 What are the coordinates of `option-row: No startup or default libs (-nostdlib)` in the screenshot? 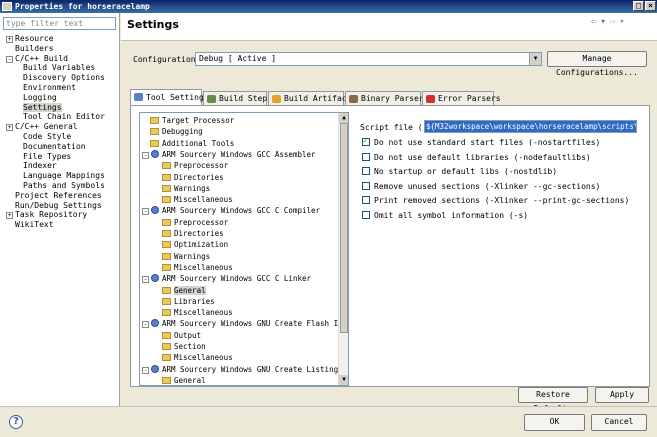 It's located at (459, 171).